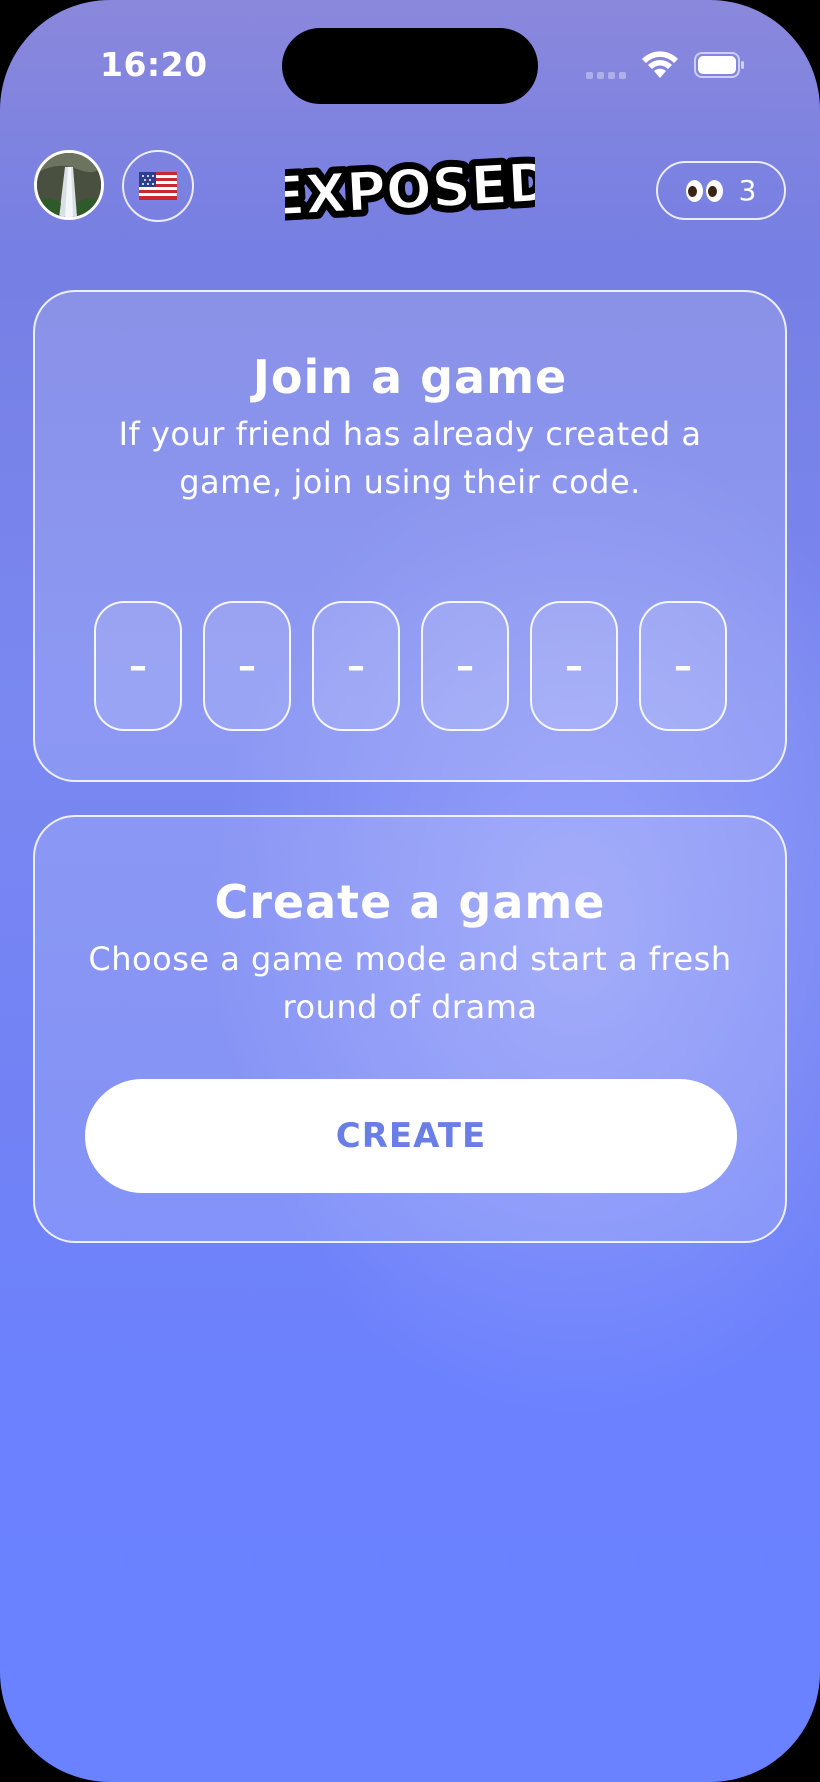 The height and width of the screenshot is (1782, 820). I want to click on game-code-input: – – – – – –, so click(410, 666).